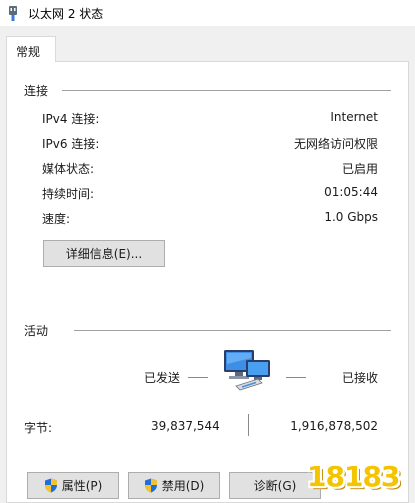  I want to click on activity-divider, so click(232, 330).